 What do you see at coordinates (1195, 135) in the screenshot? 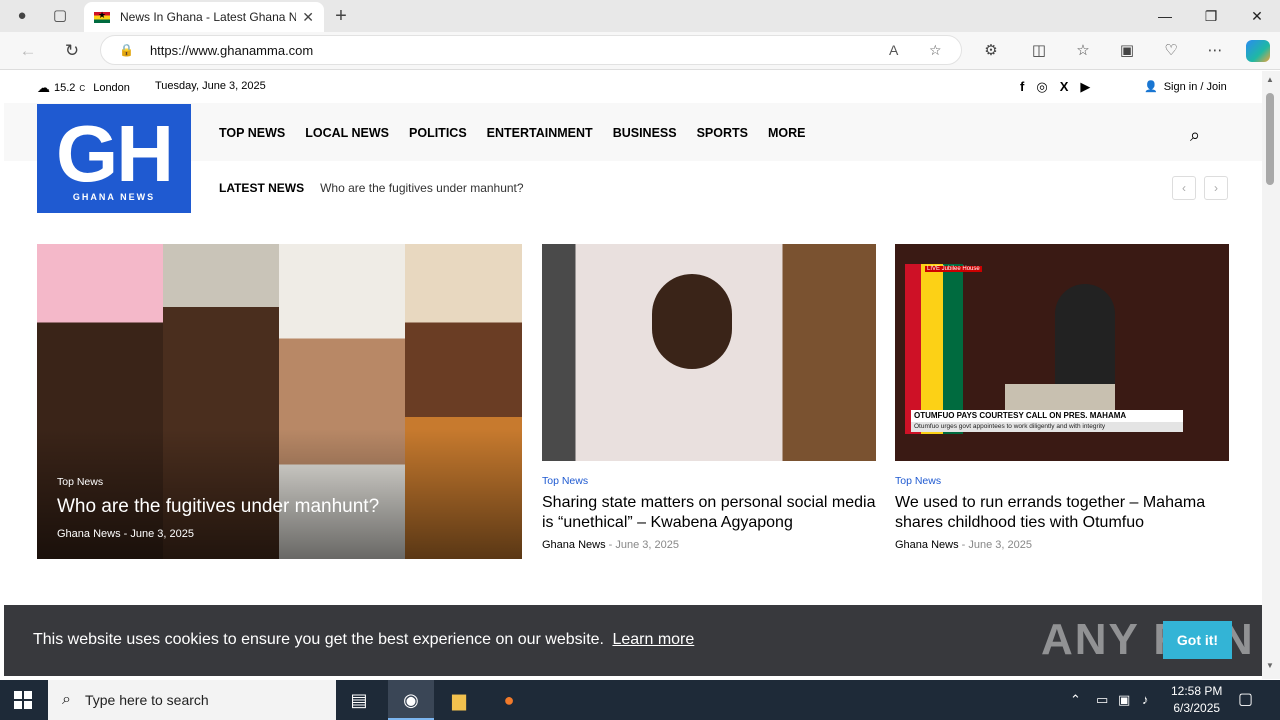
I see `search-icon: ⌕` at bounding box center [1195, 135].